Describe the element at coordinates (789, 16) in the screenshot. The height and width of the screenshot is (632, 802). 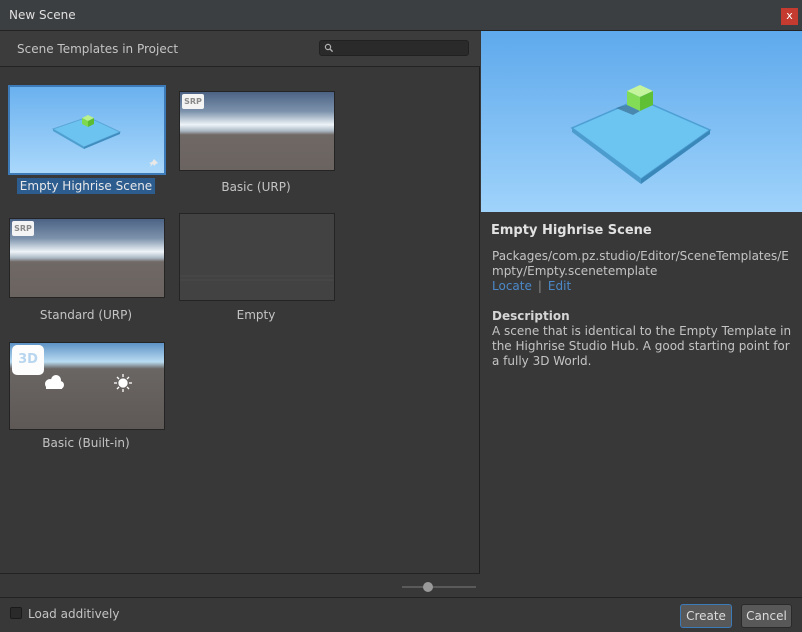
I see `close-button: x` at that location.